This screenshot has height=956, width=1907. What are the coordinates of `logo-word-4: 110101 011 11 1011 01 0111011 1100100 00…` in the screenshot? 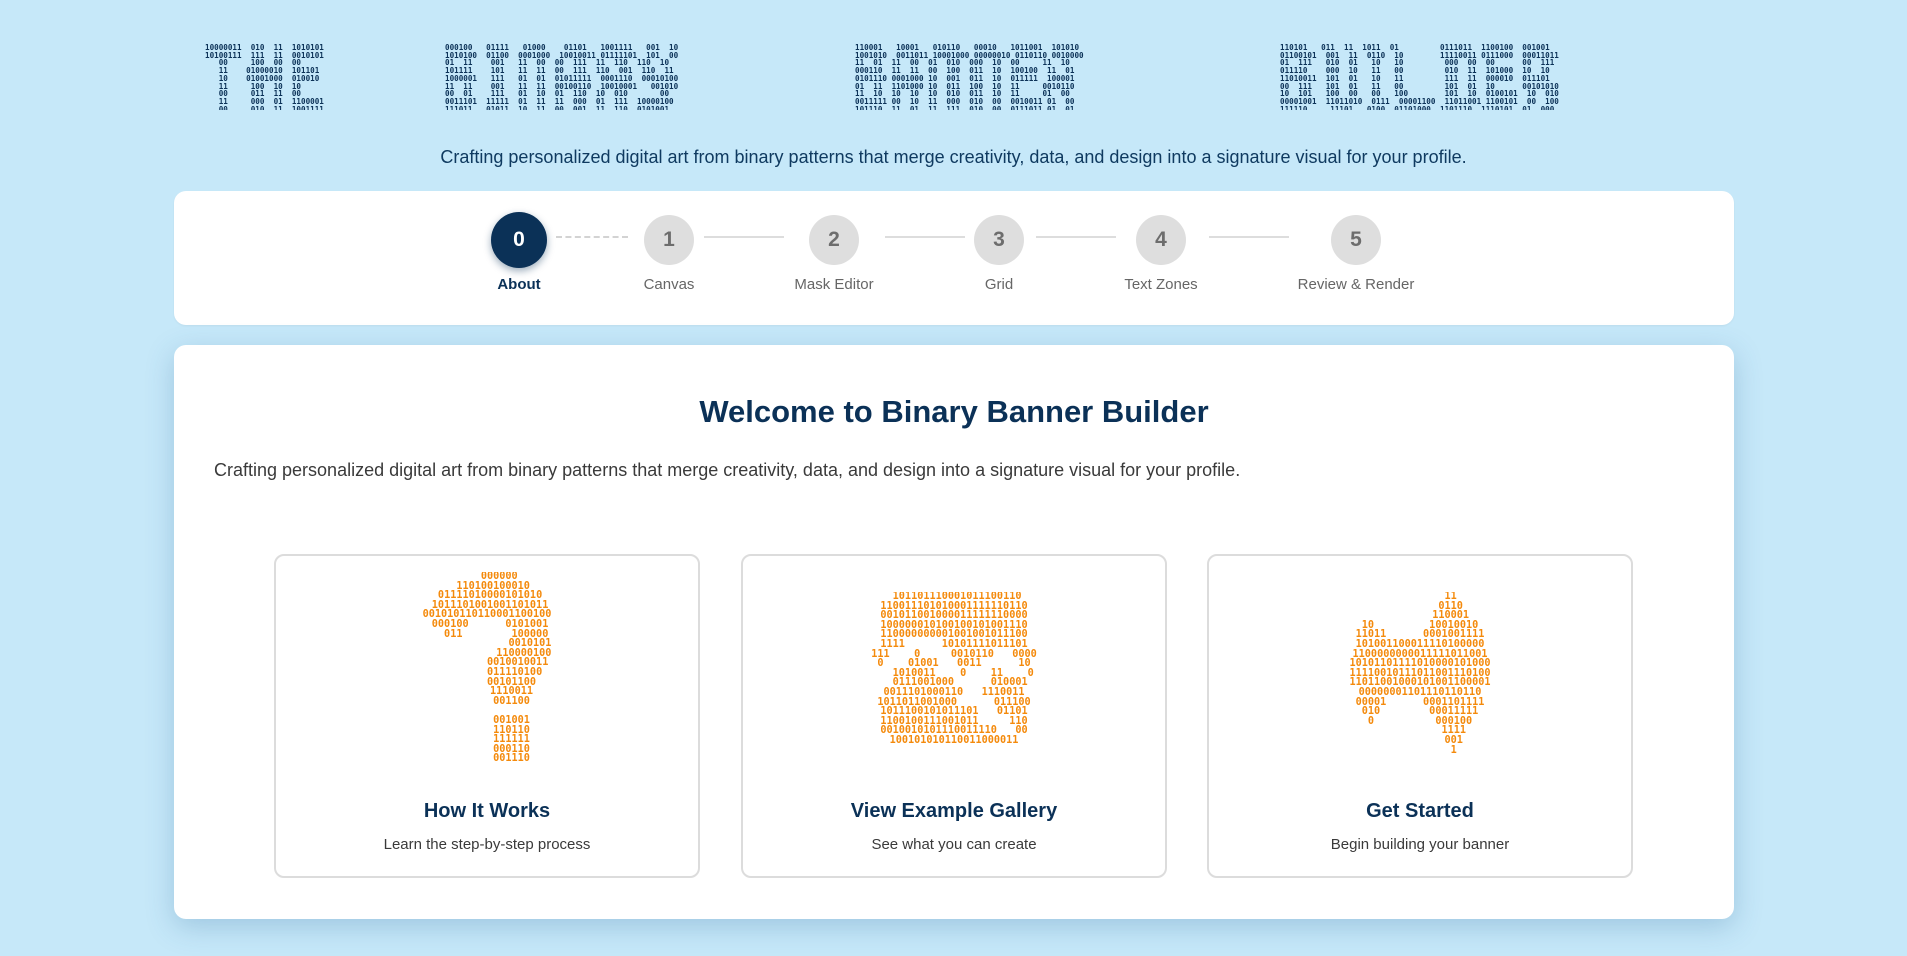 It's located at (1419, 77).